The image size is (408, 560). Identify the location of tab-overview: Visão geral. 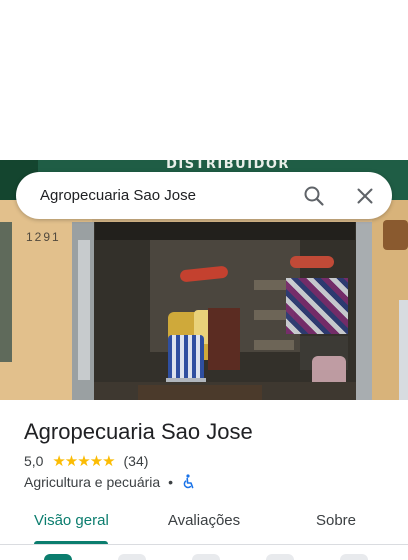
(71, 521).